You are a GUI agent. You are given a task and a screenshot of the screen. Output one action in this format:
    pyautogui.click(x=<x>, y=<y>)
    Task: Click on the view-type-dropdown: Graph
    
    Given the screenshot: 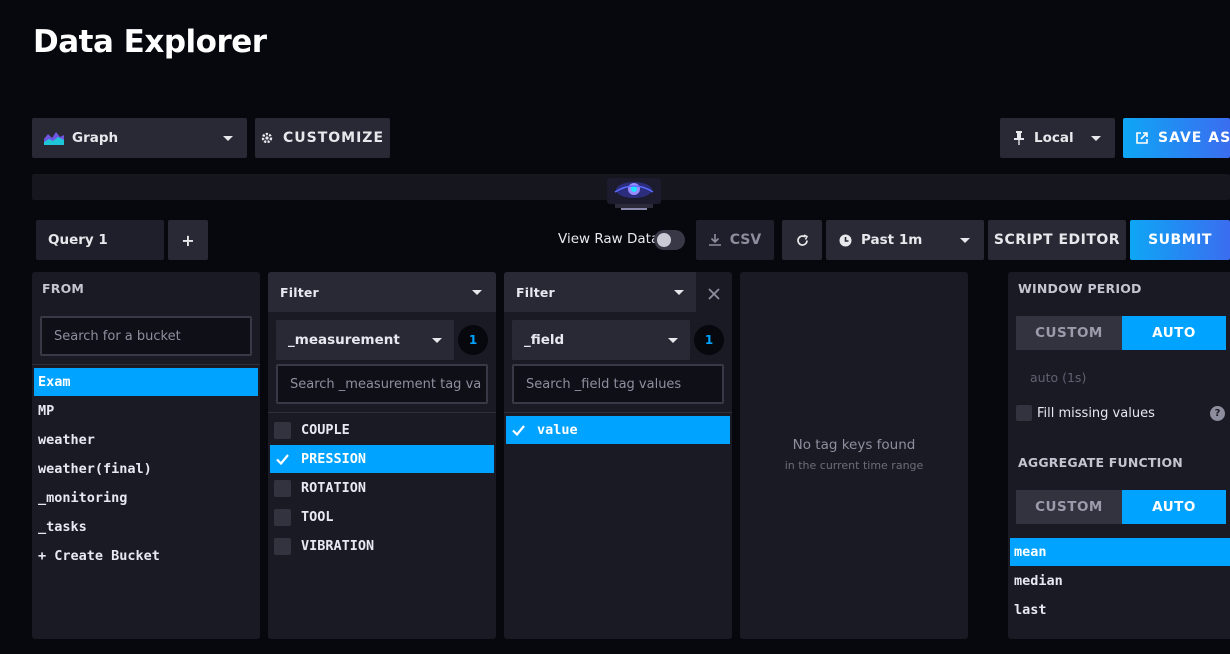 What is the action you would take?
    pyautogui.click(x=139, y=138)
    